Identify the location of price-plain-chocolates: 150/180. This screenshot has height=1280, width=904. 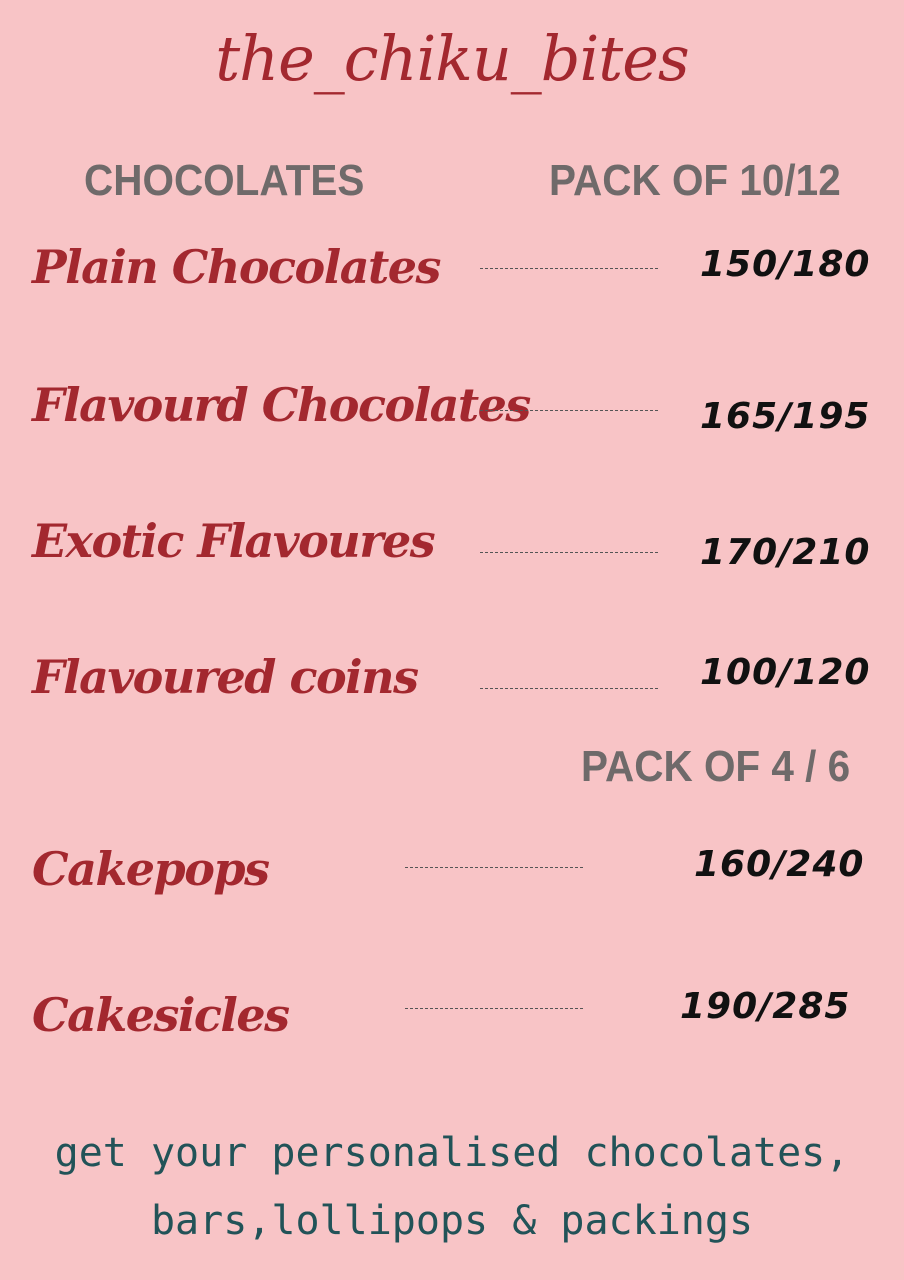
(785, 264).